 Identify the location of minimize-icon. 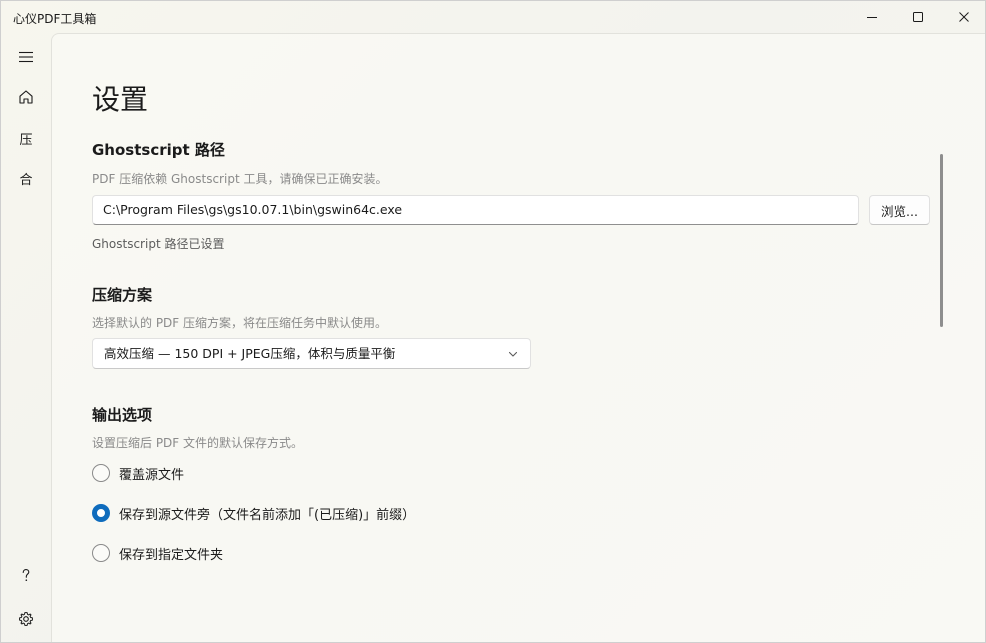
(872, 17).